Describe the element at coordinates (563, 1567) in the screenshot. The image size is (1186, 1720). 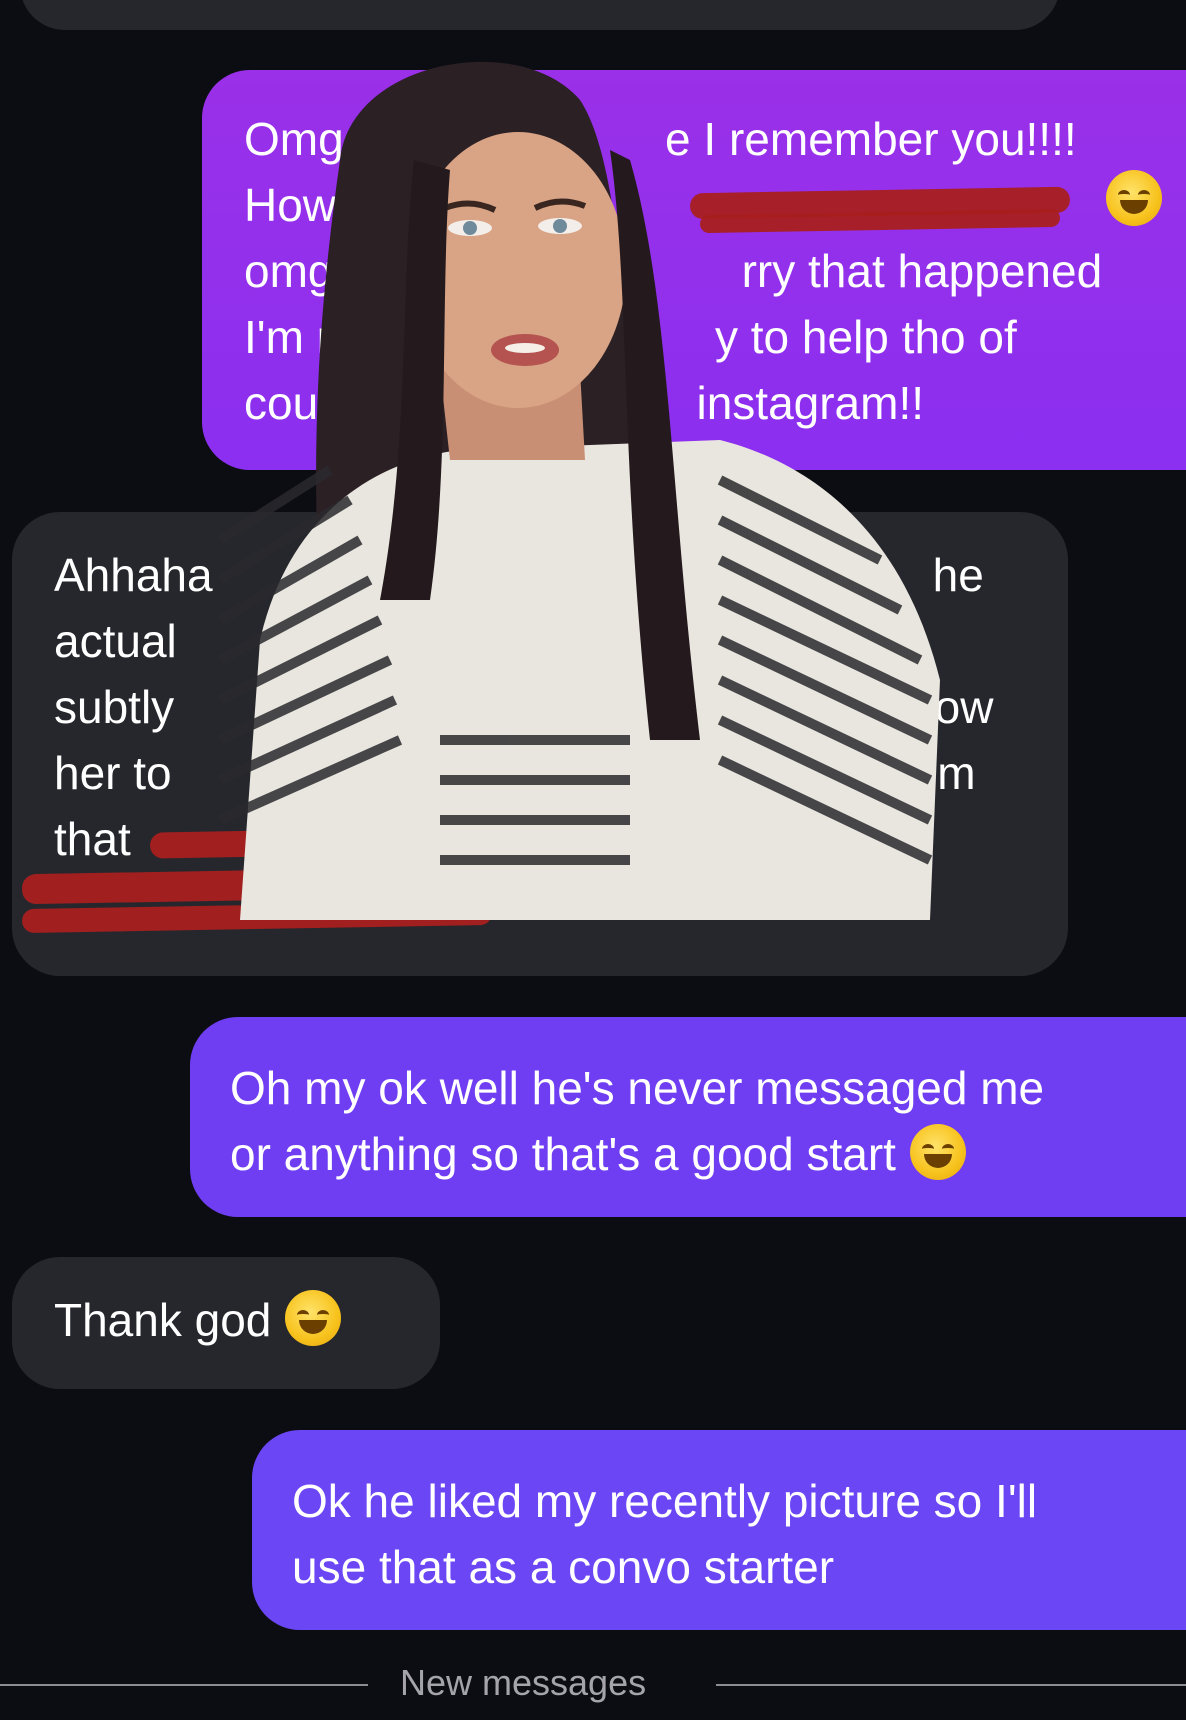
I see `message-line: use that as a convo starter` at that location.